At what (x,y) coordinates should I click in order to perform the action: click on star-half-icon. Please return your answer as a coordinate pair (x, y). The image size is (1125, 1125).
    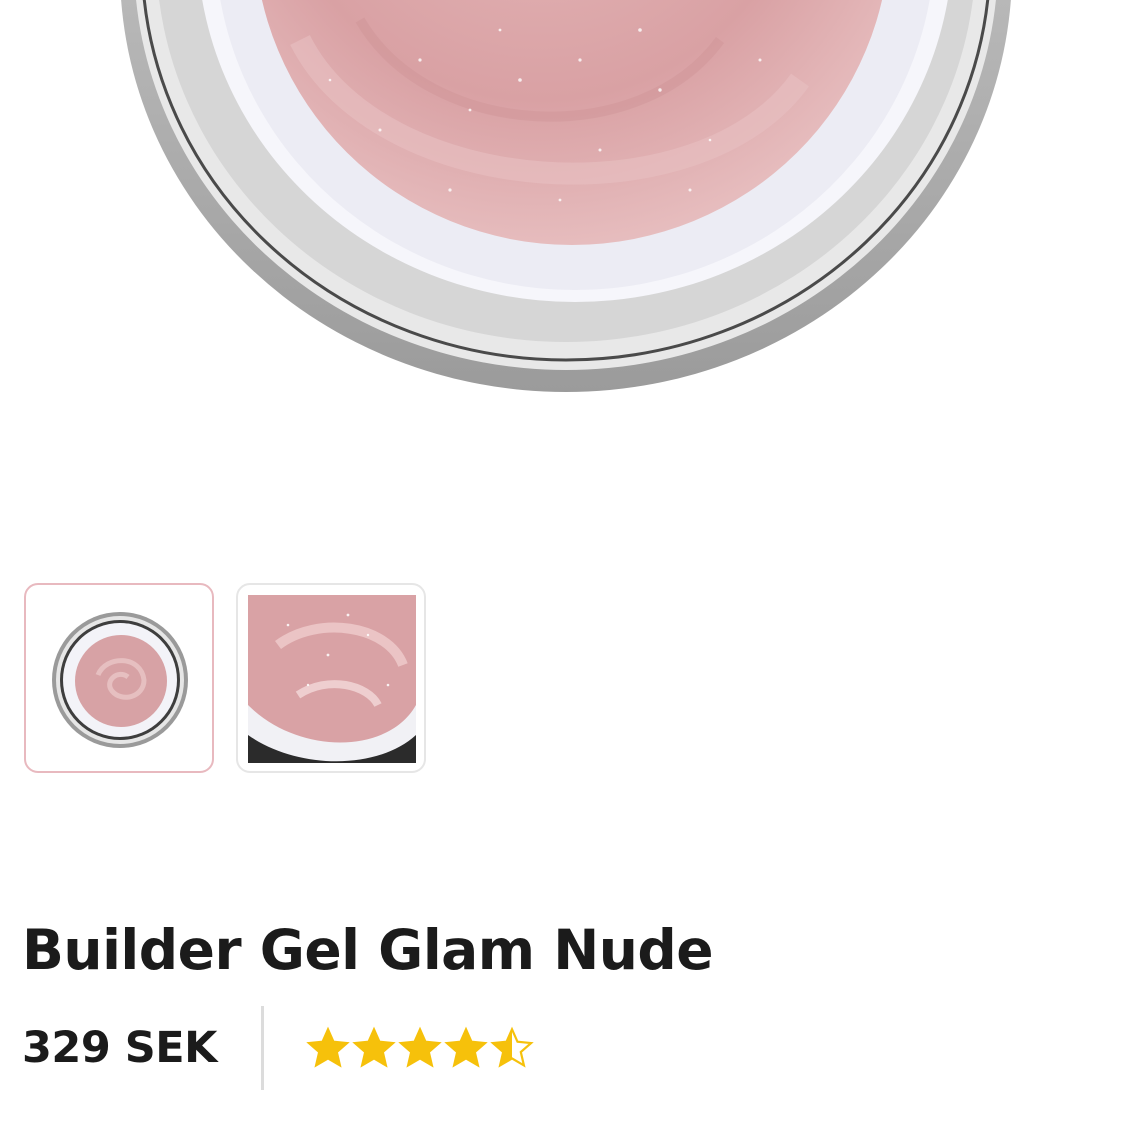
    Looking at the image, I should click on (512, 1047).